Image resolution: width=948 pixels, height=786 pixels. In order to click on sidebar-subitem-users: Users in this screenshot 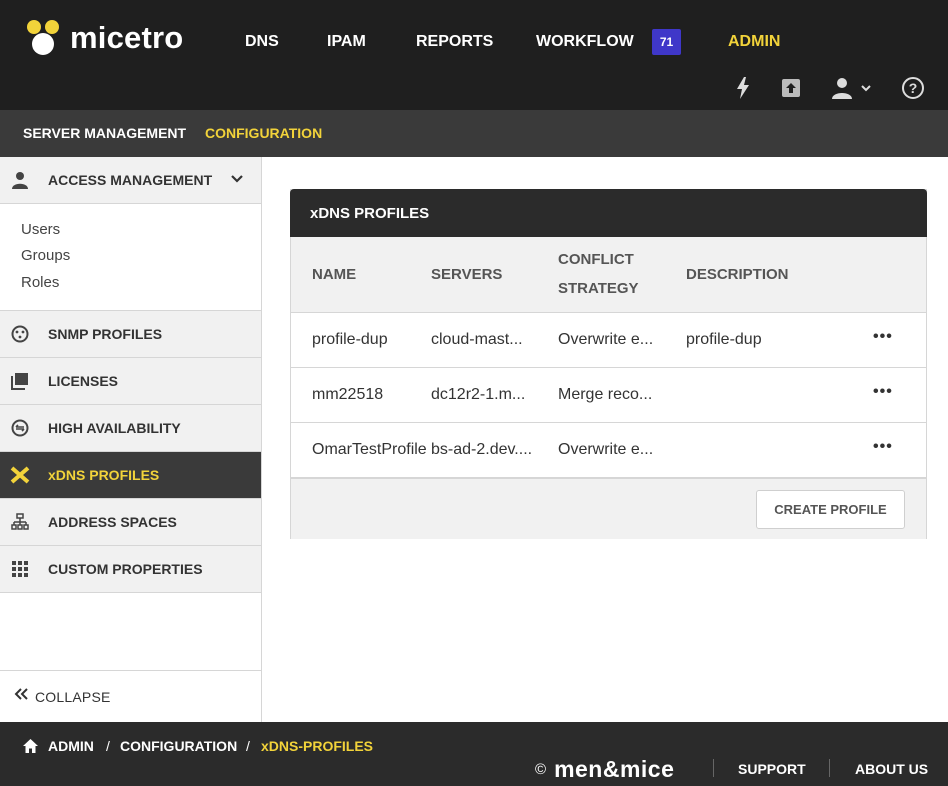, I will do `click(40, 229)`.